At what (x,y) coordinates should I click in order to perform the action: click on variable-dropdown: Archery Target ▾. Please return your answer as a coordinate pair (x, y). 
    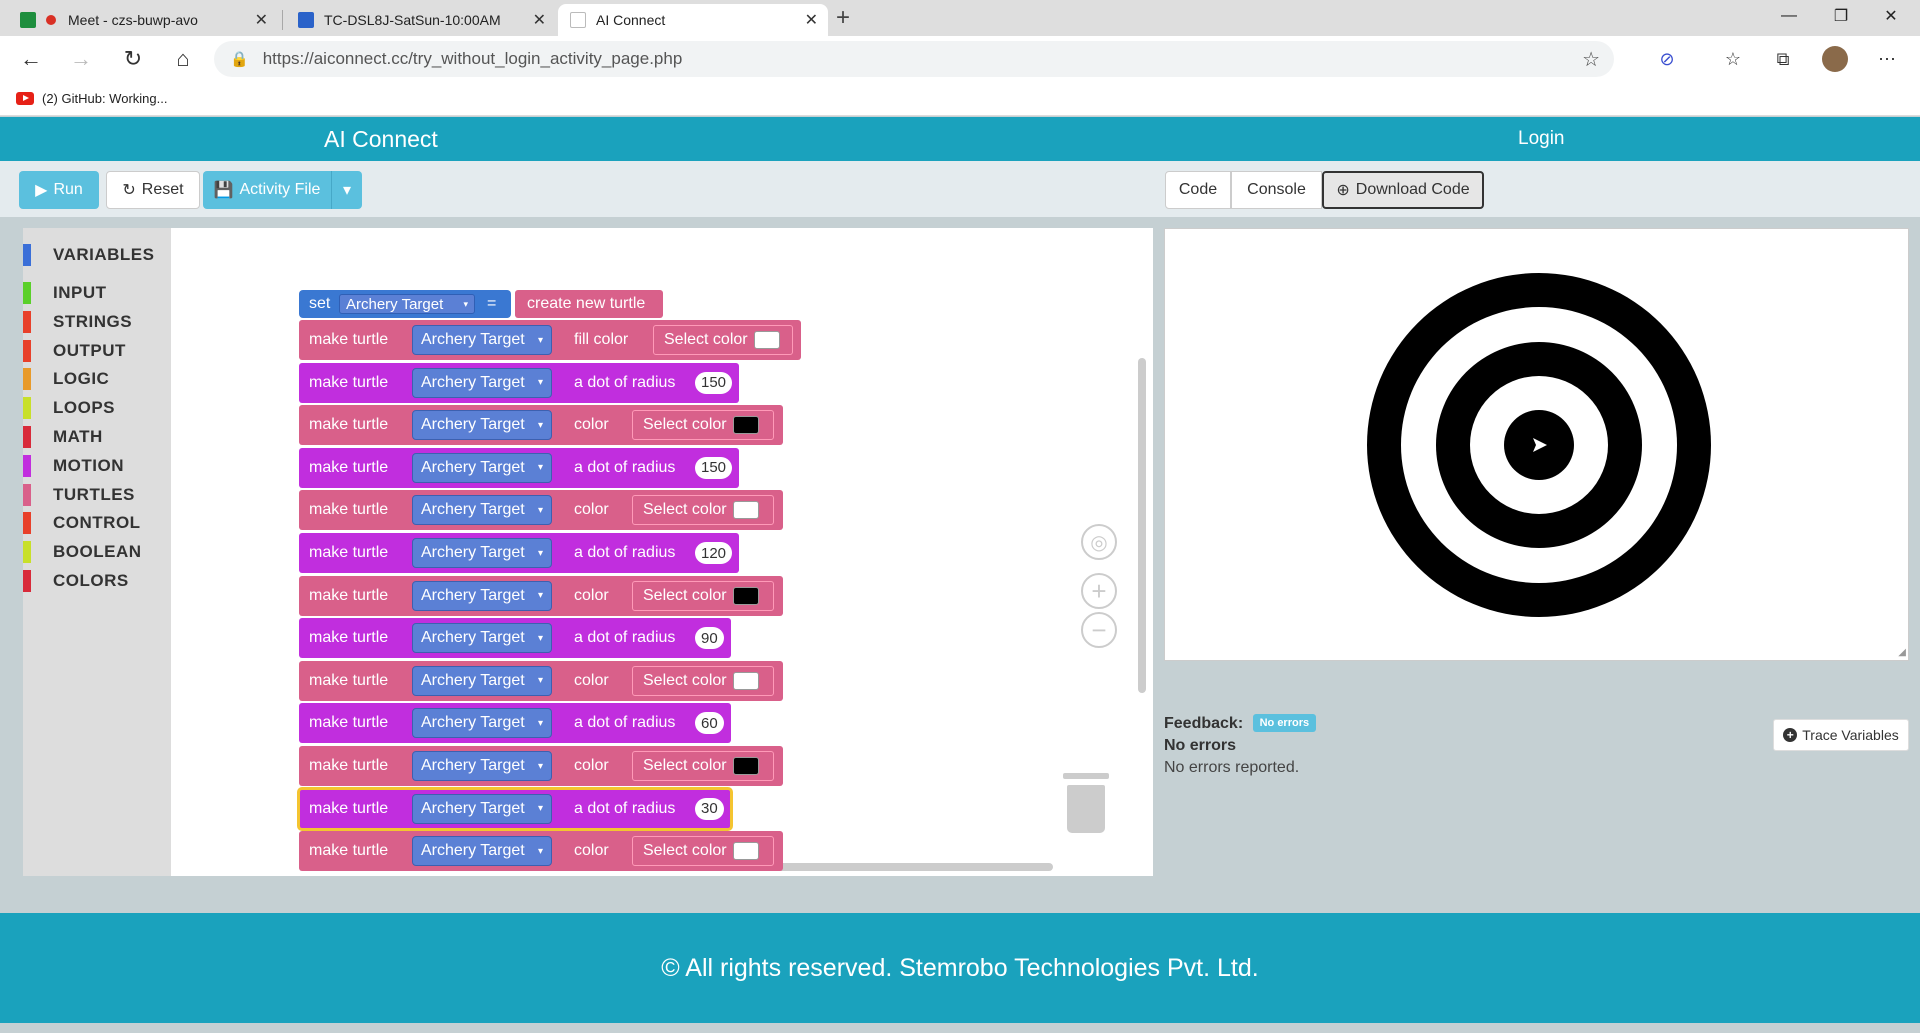
    Looking at the image, I should click on (407, 304).